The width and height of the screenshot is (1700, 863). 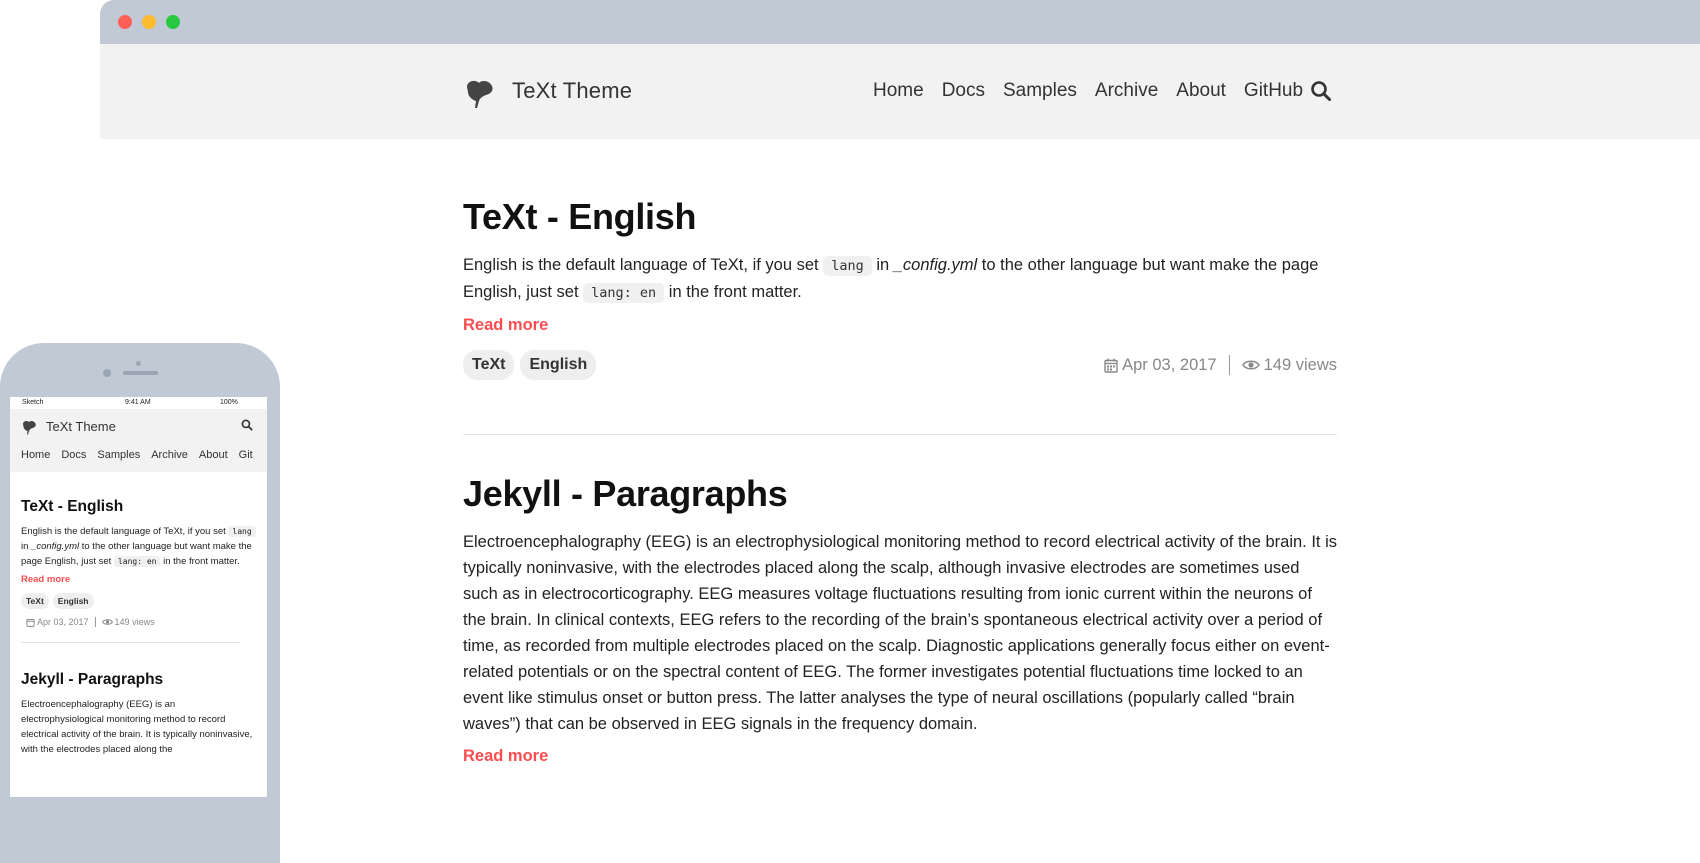 What do you see at coordinates (149, 22) in the screenshot?
I see `window-minimize-button` at bounding box center [149, 22].